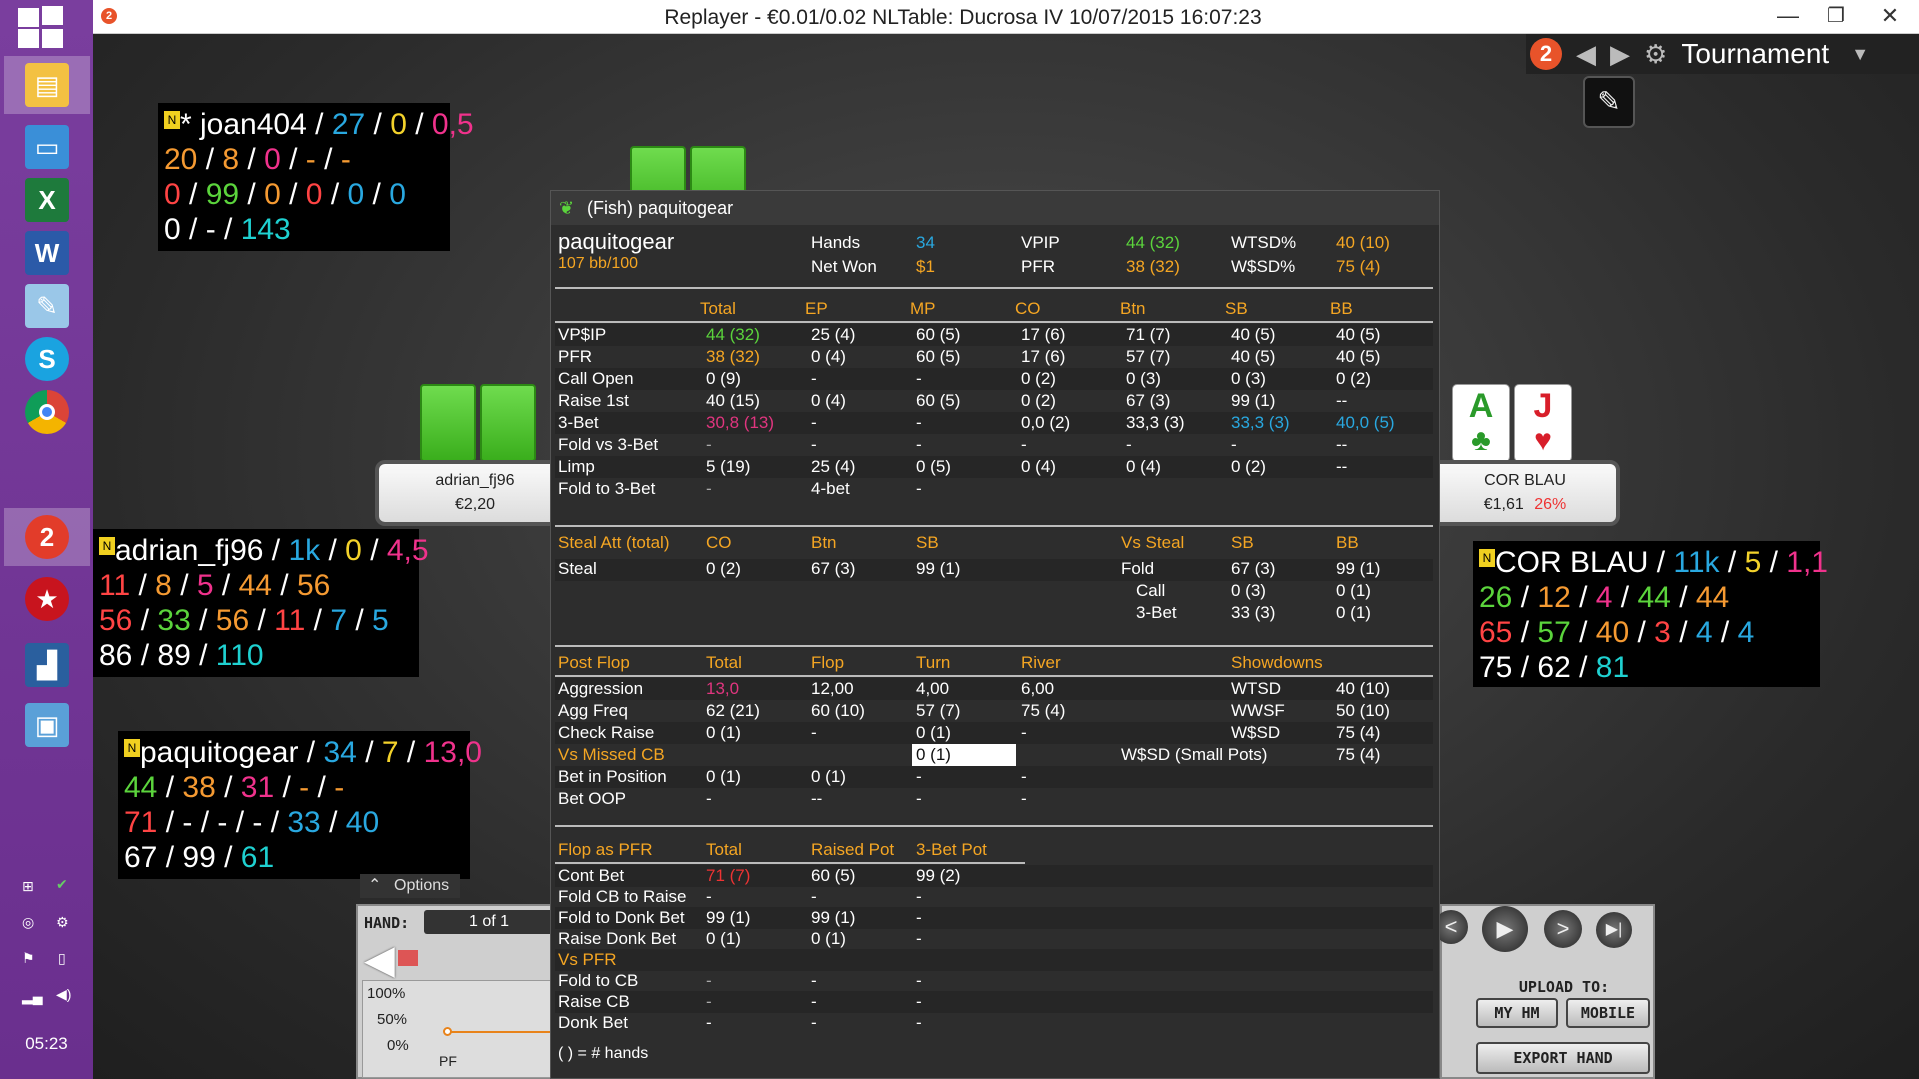  I want to click on stat-cell: 60 (5), so click(833, 875).